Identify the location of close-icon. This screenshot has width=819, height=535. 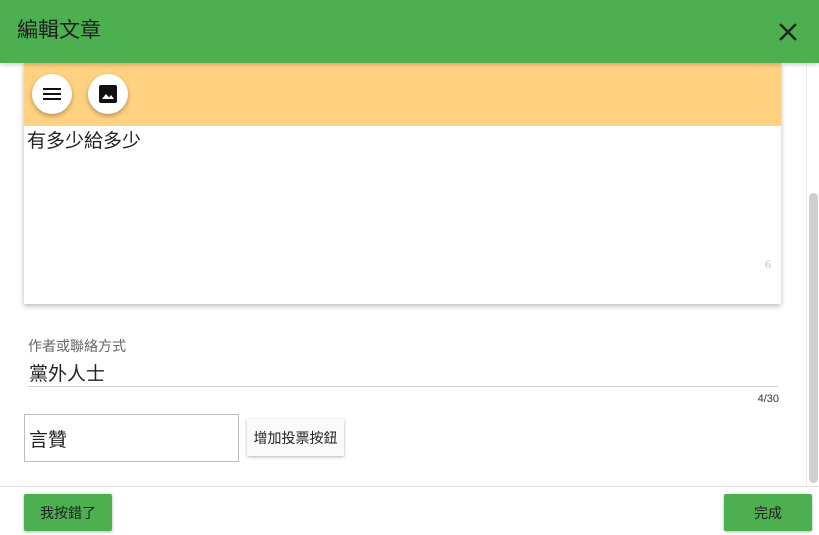
(788, 32).